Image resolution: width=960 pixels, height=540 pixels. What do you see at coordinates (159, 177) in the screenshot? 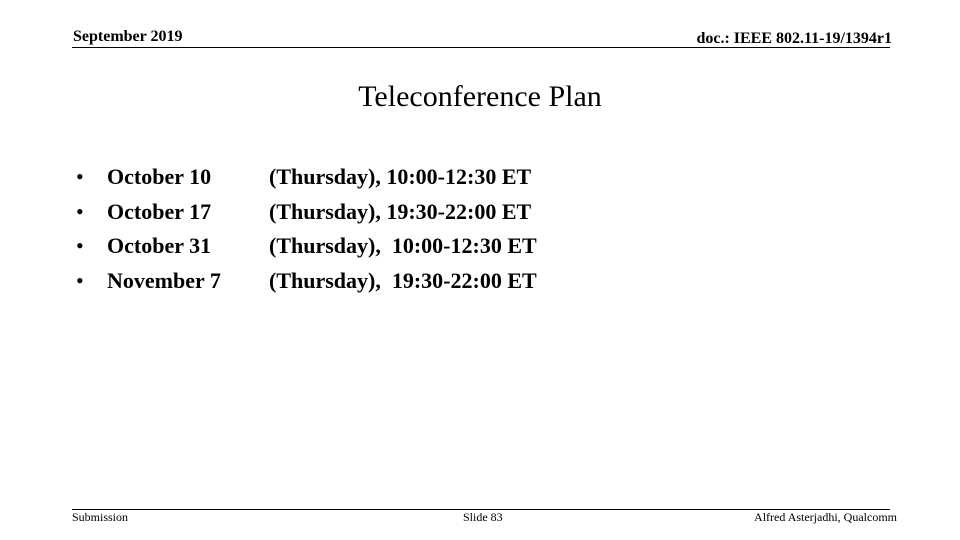
I see `item-date: October 10` at bounding box center [159, 177].